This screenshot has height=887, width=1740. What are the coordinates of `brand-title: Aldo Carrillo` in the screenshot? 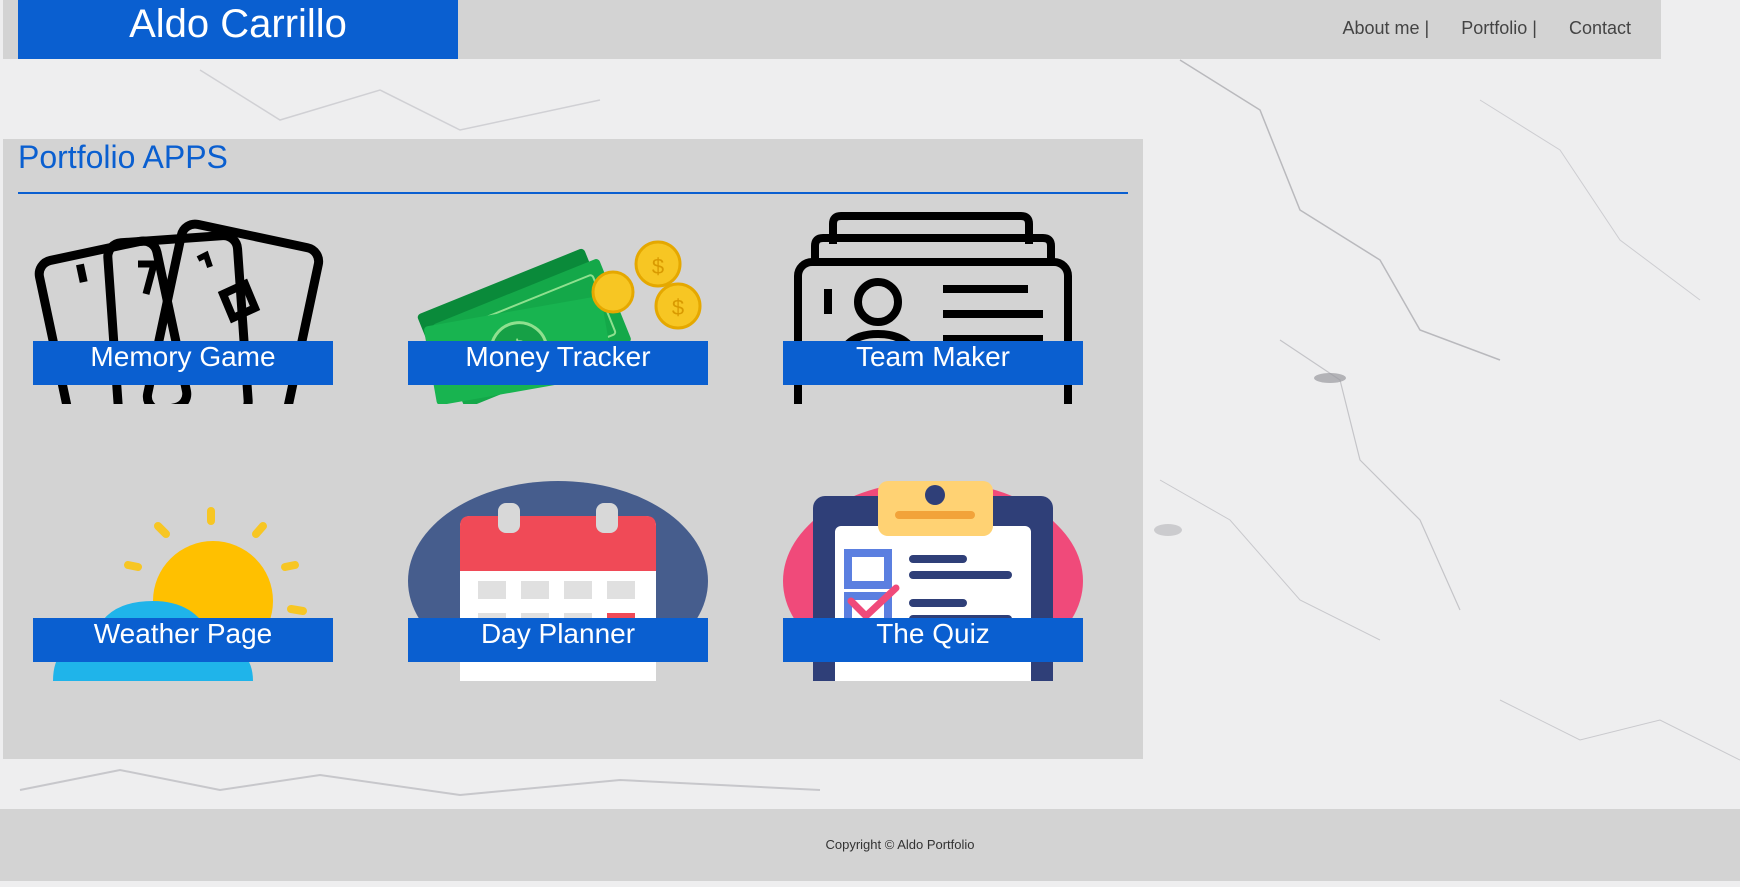 It's located at (238, 29).